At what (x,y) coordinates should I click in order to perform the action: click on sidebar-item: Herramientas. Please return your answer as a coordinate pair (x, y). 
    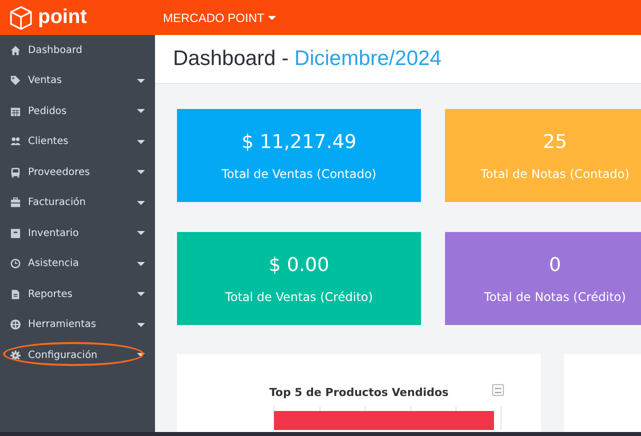
    Looking at the image, I should click on (77, 325).